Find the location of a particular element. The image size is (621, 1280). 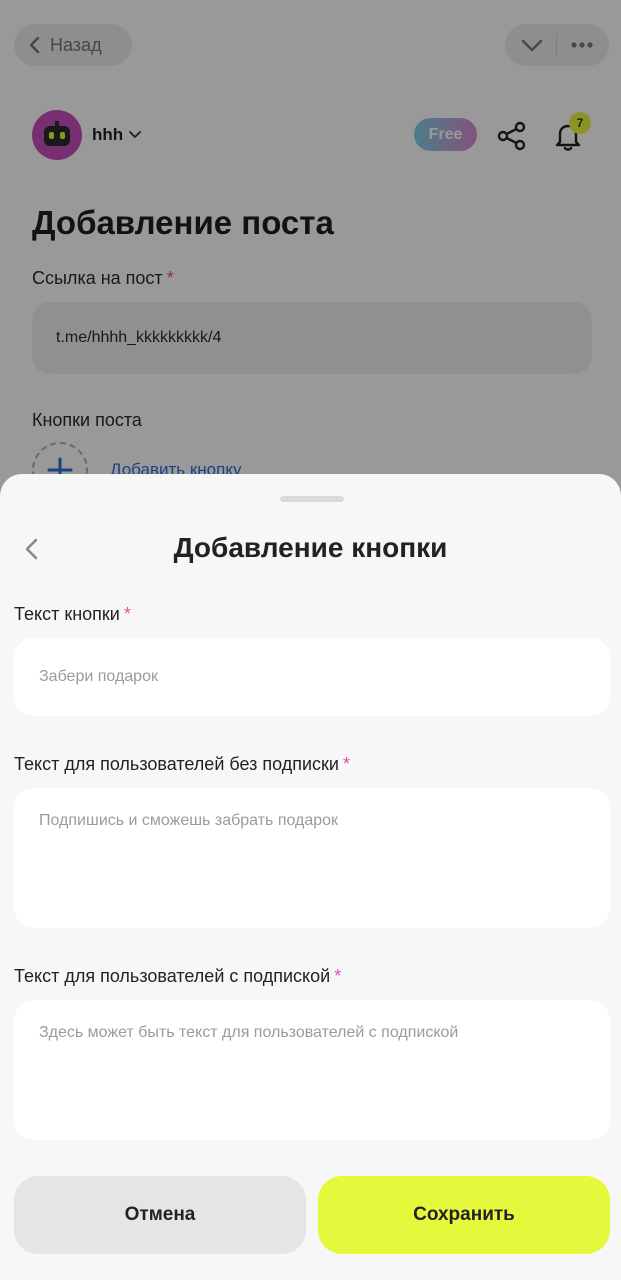

save-button: Сохранить is located at coordinates (464, 1215).